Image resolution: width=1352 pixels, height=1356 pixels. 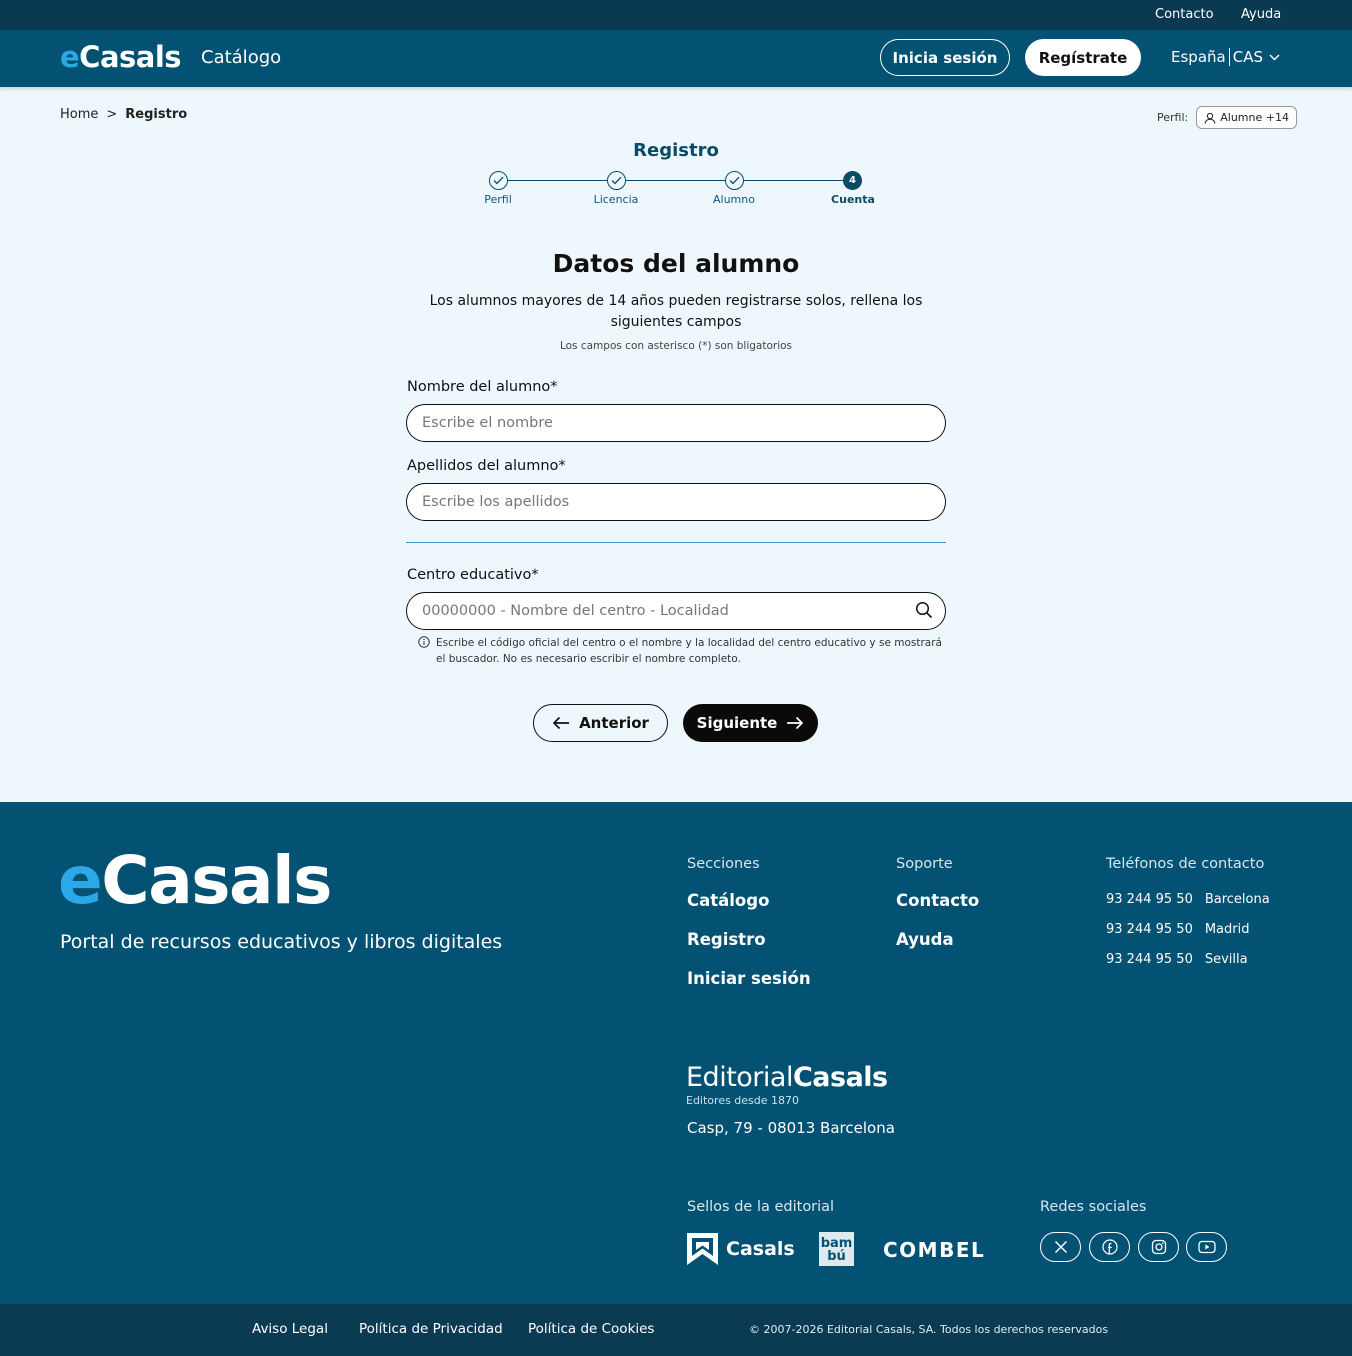 I want to click on step-label-alumno: Alumno, so click(x=734, y=199).